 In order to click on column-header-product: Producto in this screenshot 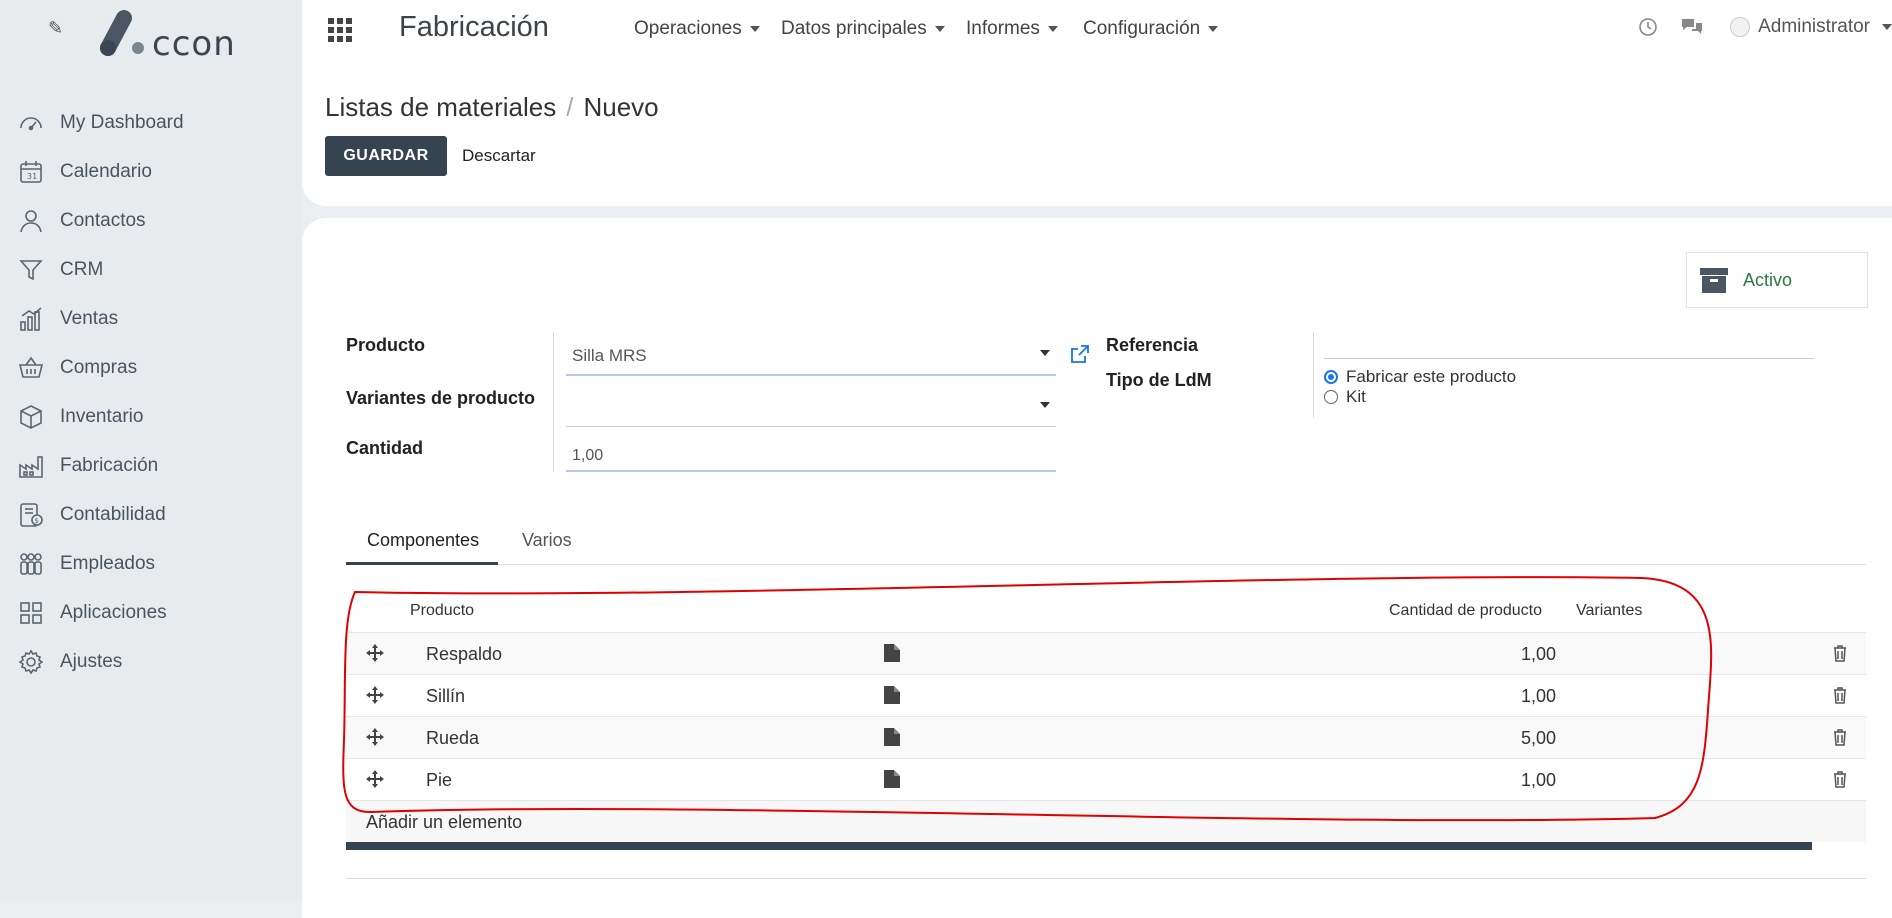, I will do `click(442, 611)`.